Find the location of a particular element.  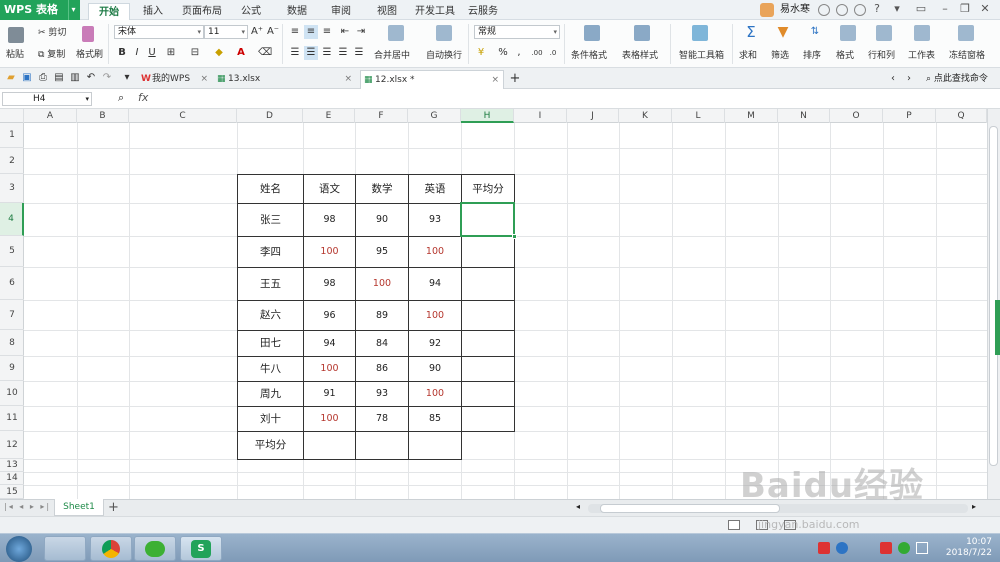

sort-icon: ⇅ is located at coordinates (815, 32).